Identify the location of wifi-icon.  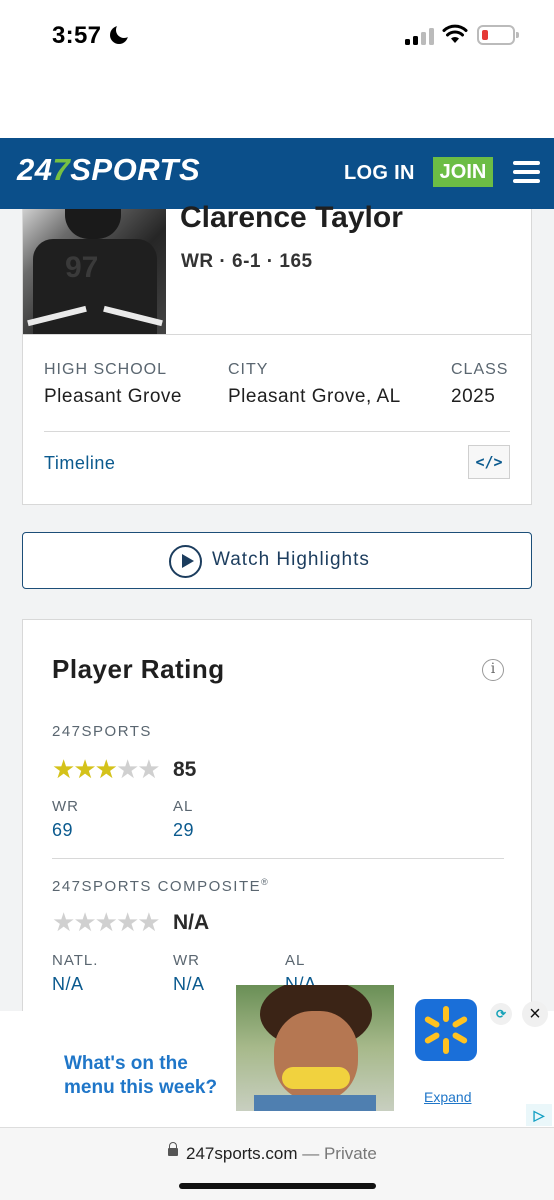
(455, 33).